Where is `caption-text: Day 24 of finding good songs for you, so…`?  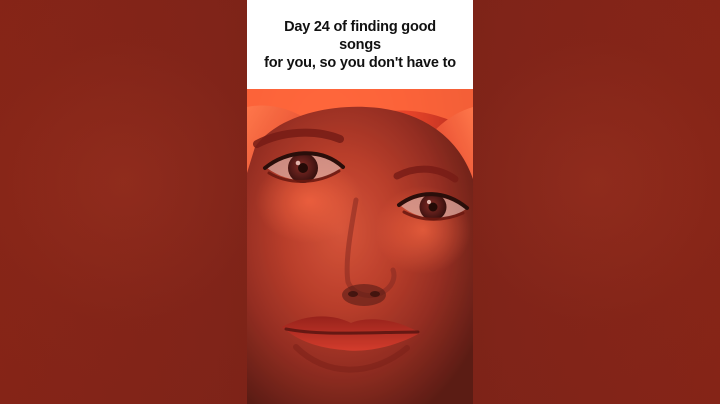
caption-text: Day 24 of finding good songs for you, so… is located at coordinates (360, 44).